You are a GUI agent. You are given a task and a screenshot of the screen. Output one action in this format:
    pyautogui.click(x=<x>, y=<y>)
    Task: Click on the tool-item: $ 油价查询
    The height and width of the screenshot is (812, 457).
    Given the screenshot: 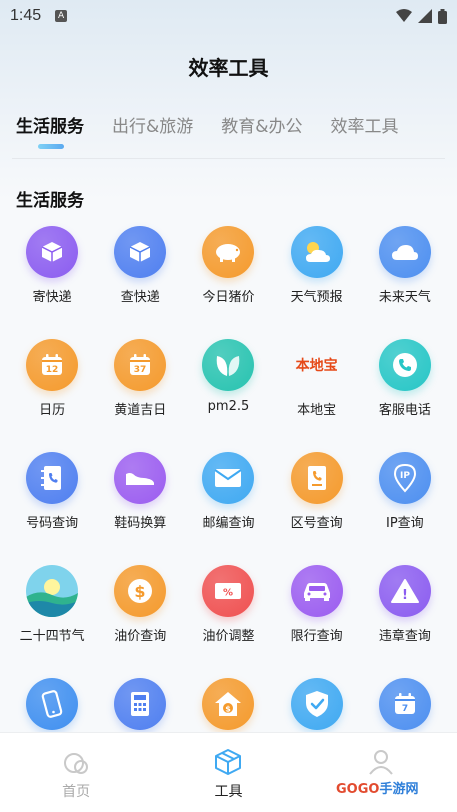 What is the action you would take?
    pyautogui.click(x=140, y=604)
    